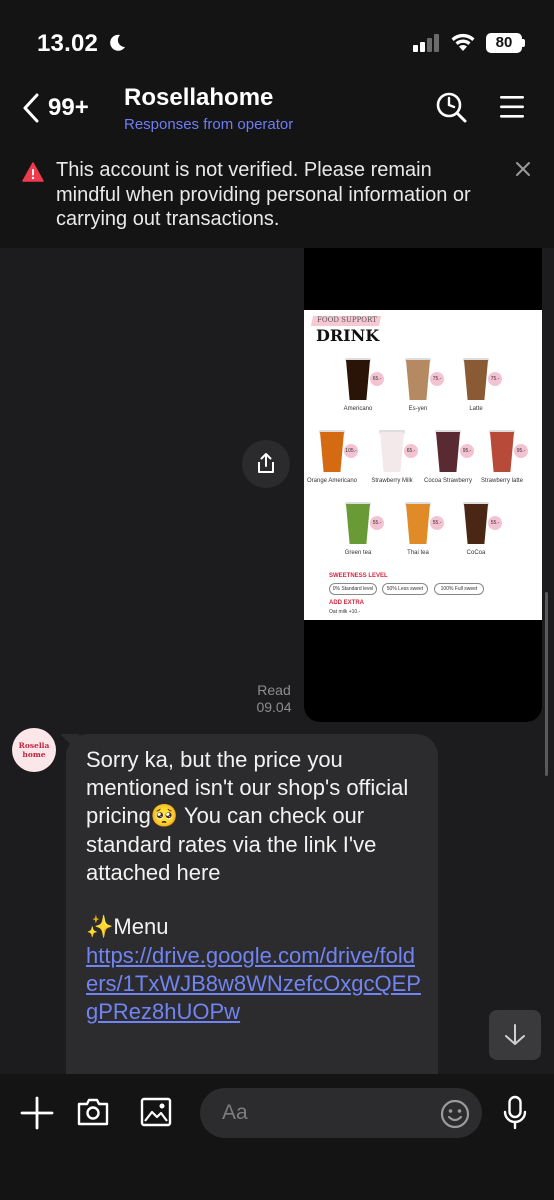 The width and height of the screenshot is (554, 1200). What do you see at coordinates (523, 169) in the screenshot?
I see `close-icon` at bounding box center [523, 169].